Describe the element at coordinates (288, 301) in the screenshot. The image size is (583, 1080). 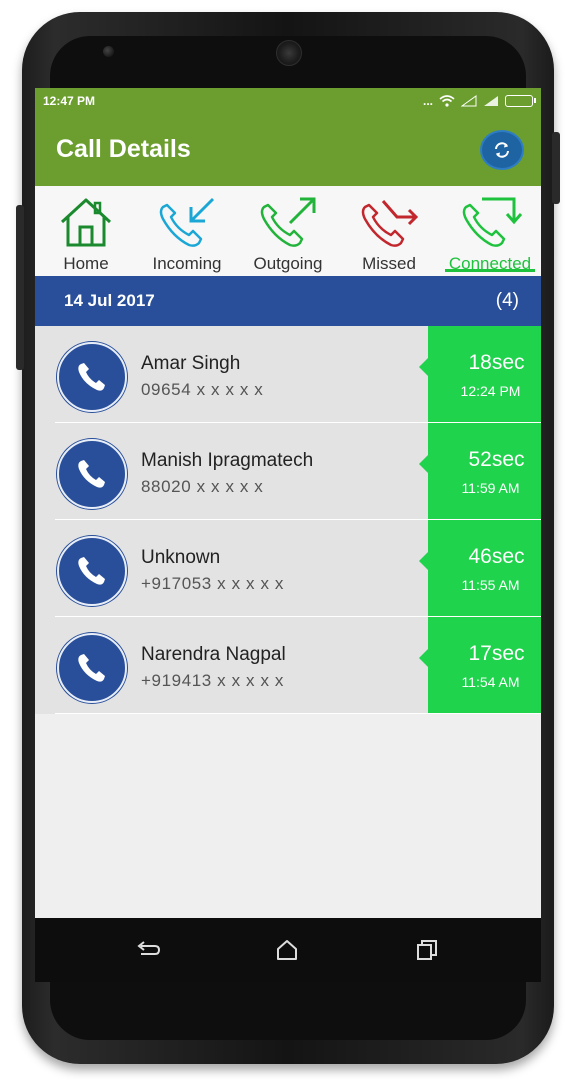
I see `date-header: 14 Jul 2017 (4)` at that location.